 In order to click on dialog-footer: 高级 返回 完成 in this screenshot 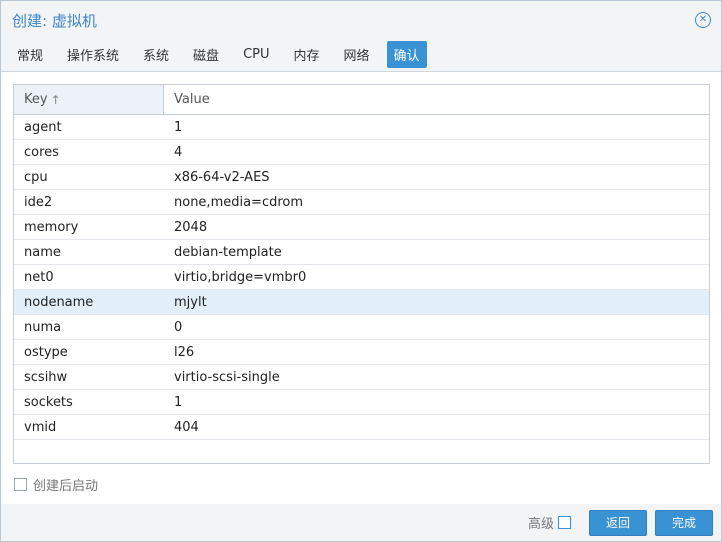, I will do `click(361, 522)`.